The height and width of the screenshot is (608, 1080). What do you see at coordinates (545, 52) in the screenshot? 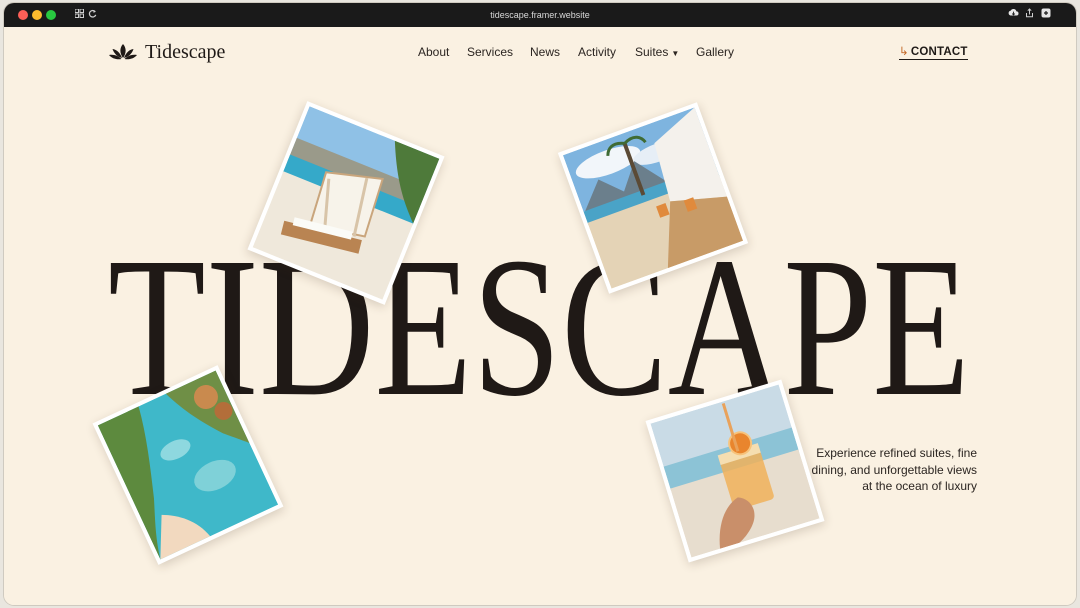
I see `nav-link-news: News` at bounding box center [545, 52].